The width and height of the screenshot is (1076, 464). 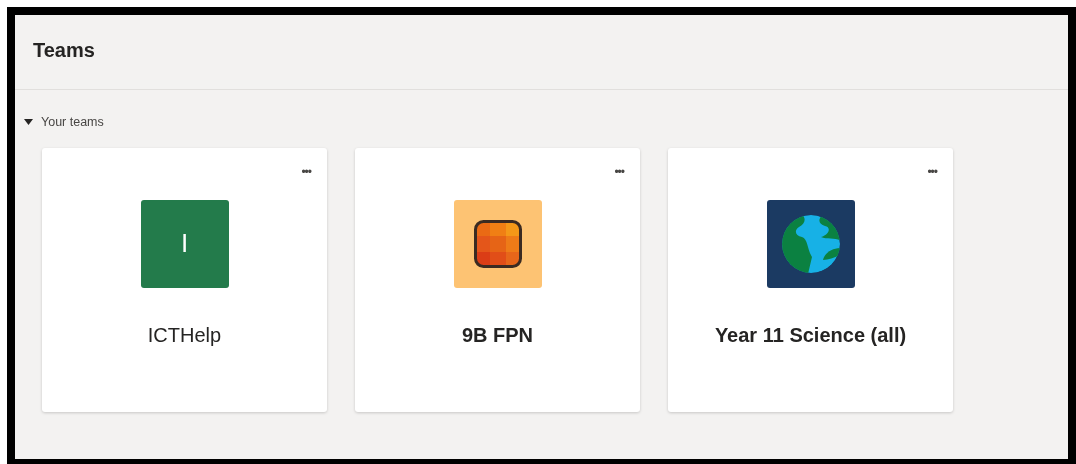 What do you see at coordinates (184, 335) in the screenshot?
I see `team-name: ICTHelp` at bounding box center [184, 335].